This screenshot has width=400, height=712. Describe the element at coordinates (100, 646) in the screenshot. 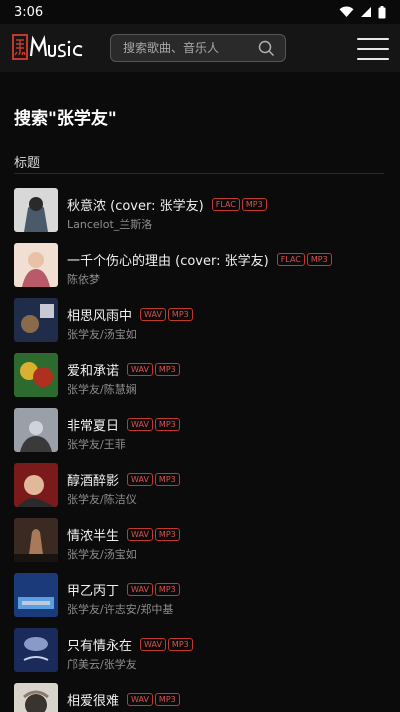

I see `song-title: 只有情永在` at that location.